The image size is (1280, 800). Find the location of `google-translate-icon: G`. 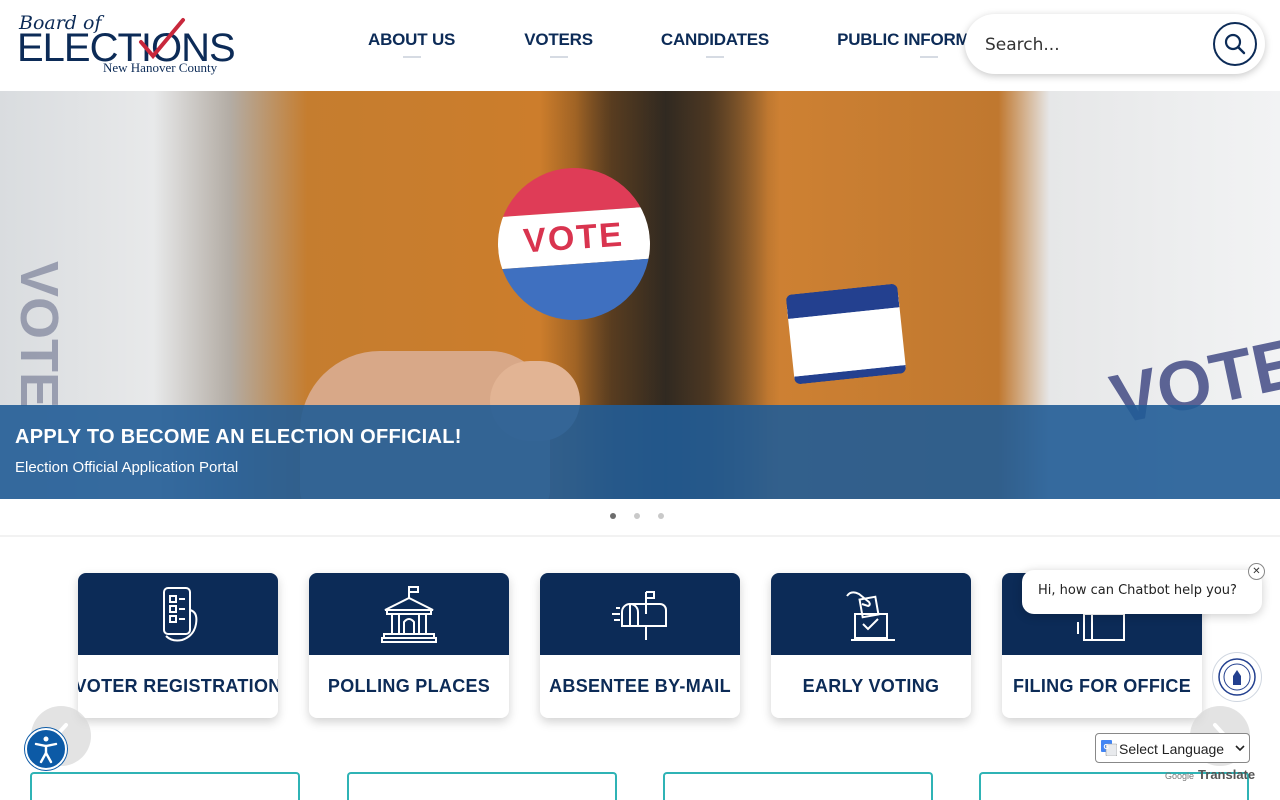

google-translate-icon: G is located at coordinates (1109, 748).